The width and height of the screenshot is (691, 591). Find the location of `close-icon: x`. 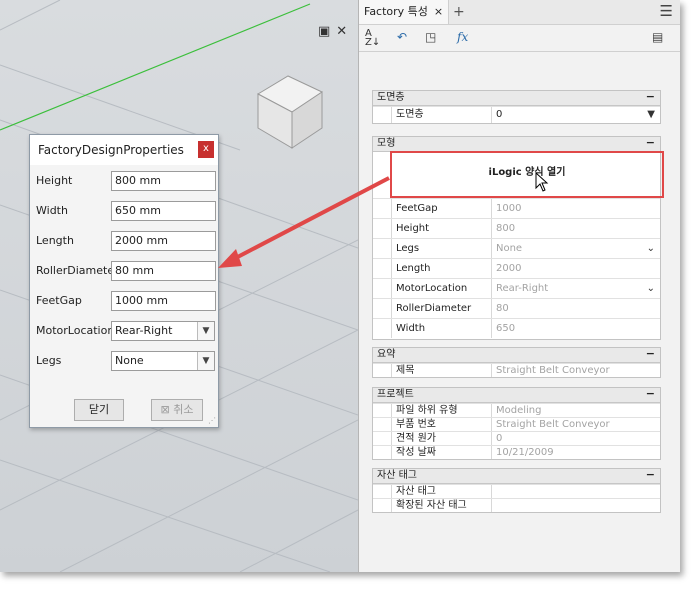

close-icon: x is located at coordinates (206, 149).